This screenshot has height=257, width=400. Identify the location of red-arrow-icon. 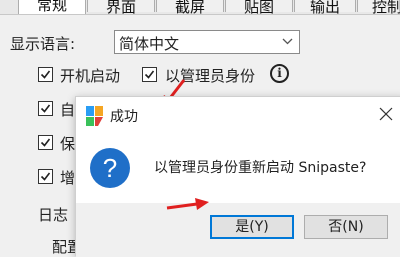
(187, 204).